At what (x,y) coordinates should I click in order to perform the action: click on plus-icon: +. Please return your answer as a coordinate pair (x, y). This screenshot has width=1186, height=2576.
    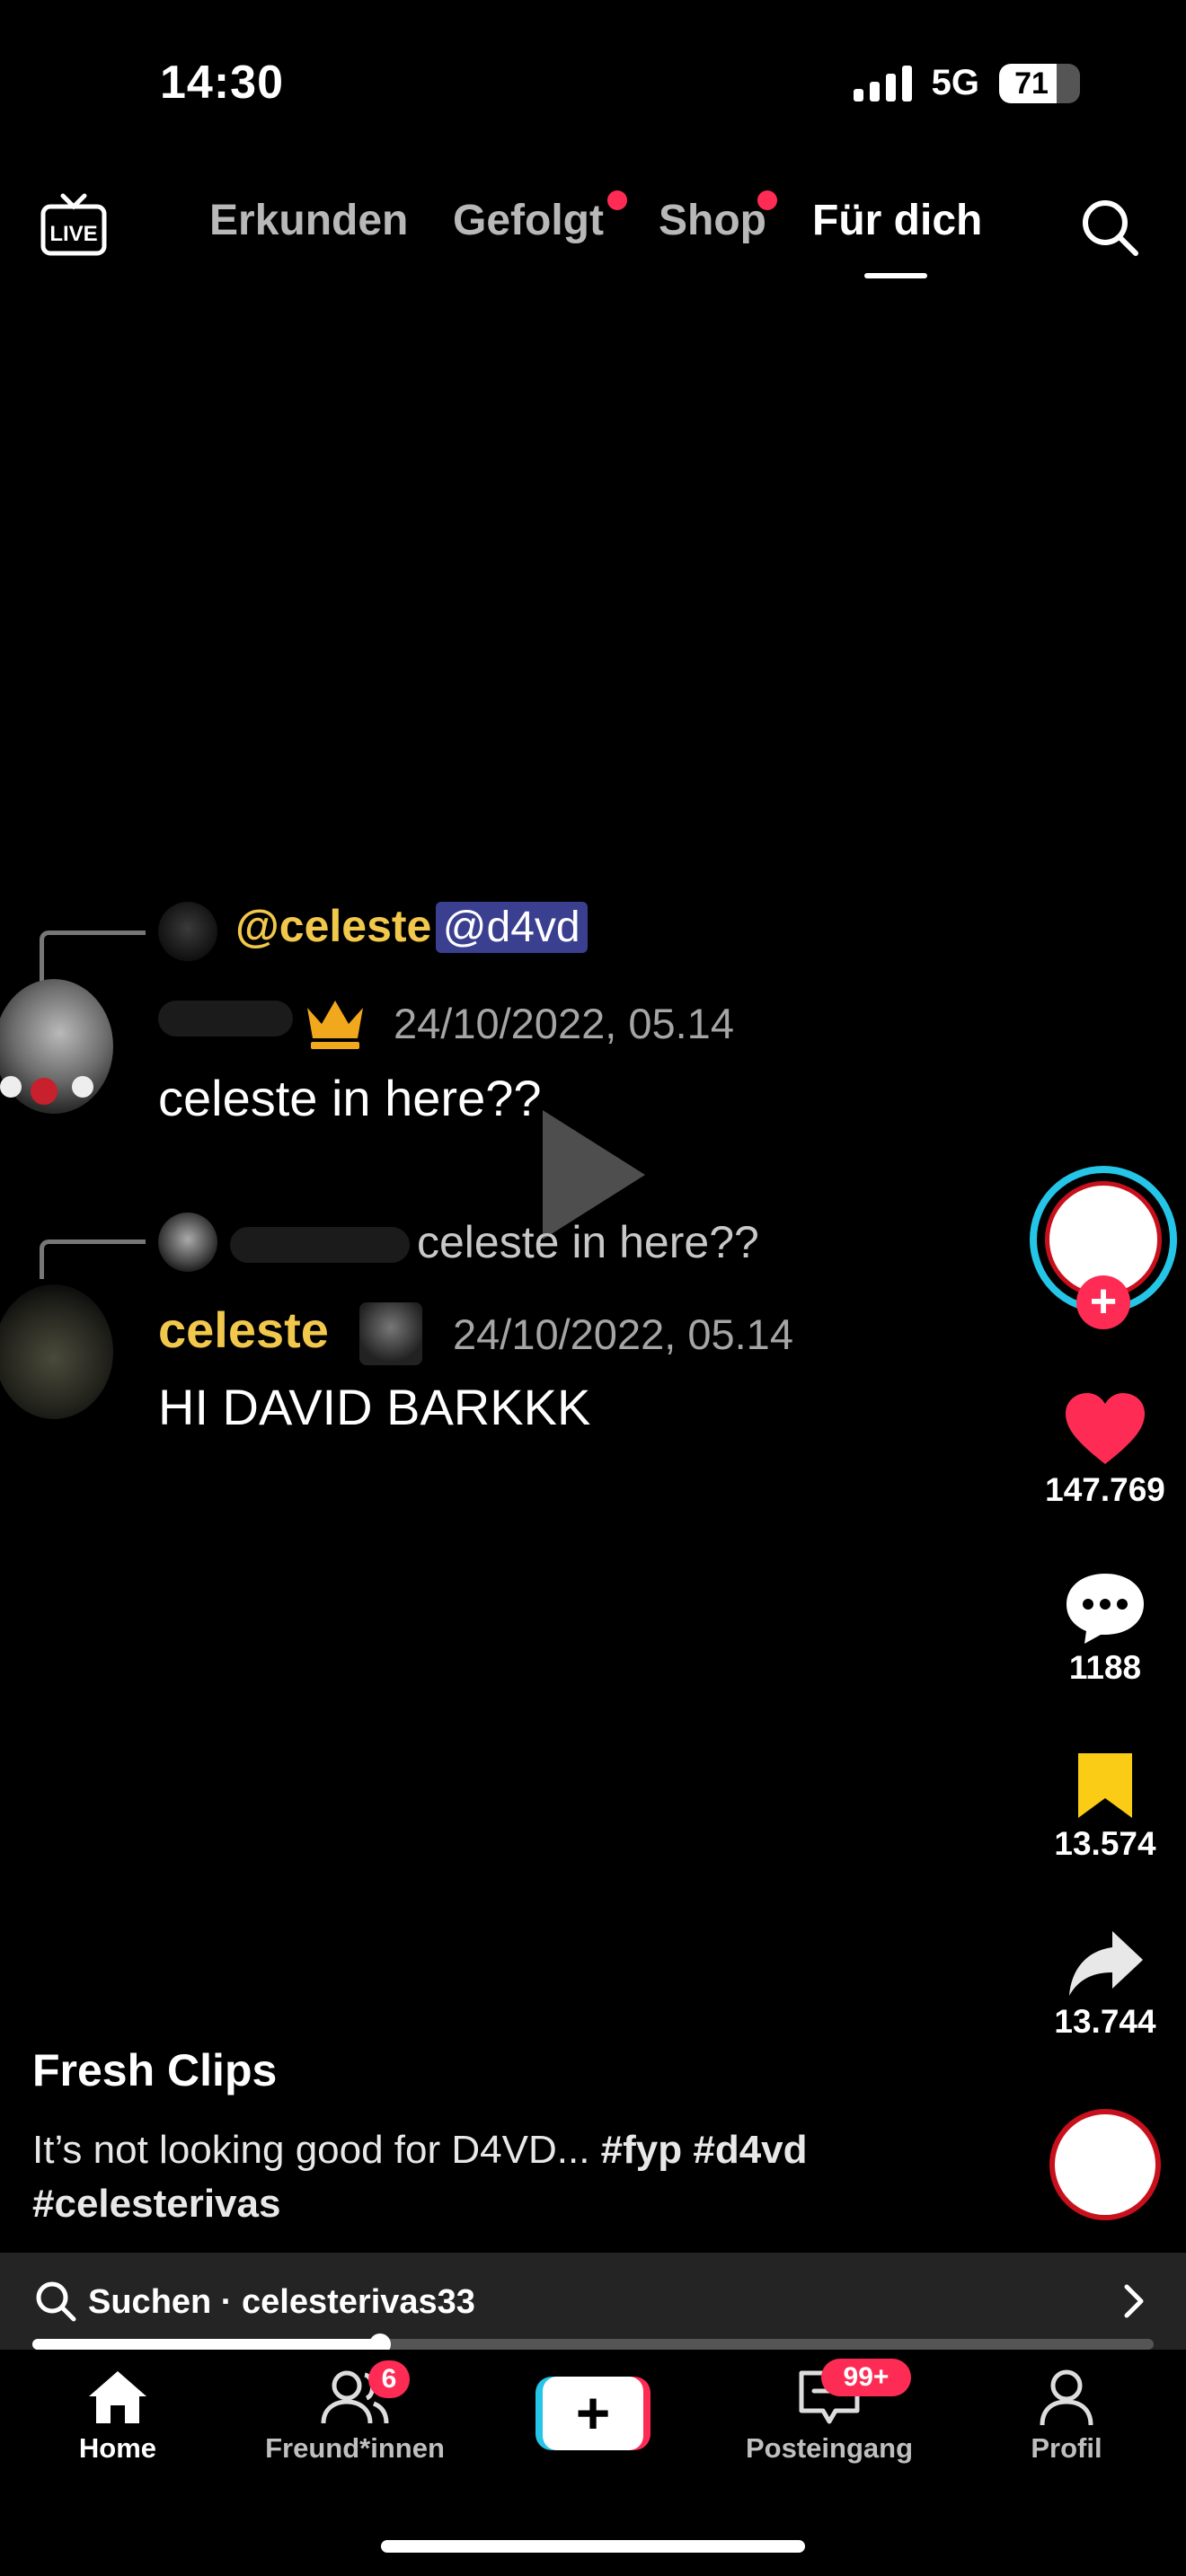
    Looking at the image, I should click on (593, 2413).